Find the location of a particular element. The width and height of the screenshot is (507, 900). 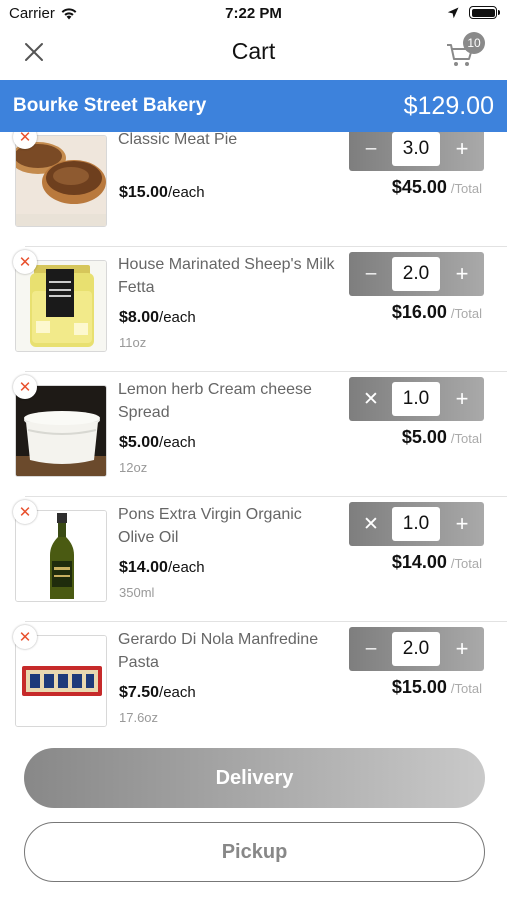

product-image-pasta is located at coordinates (61, 681).